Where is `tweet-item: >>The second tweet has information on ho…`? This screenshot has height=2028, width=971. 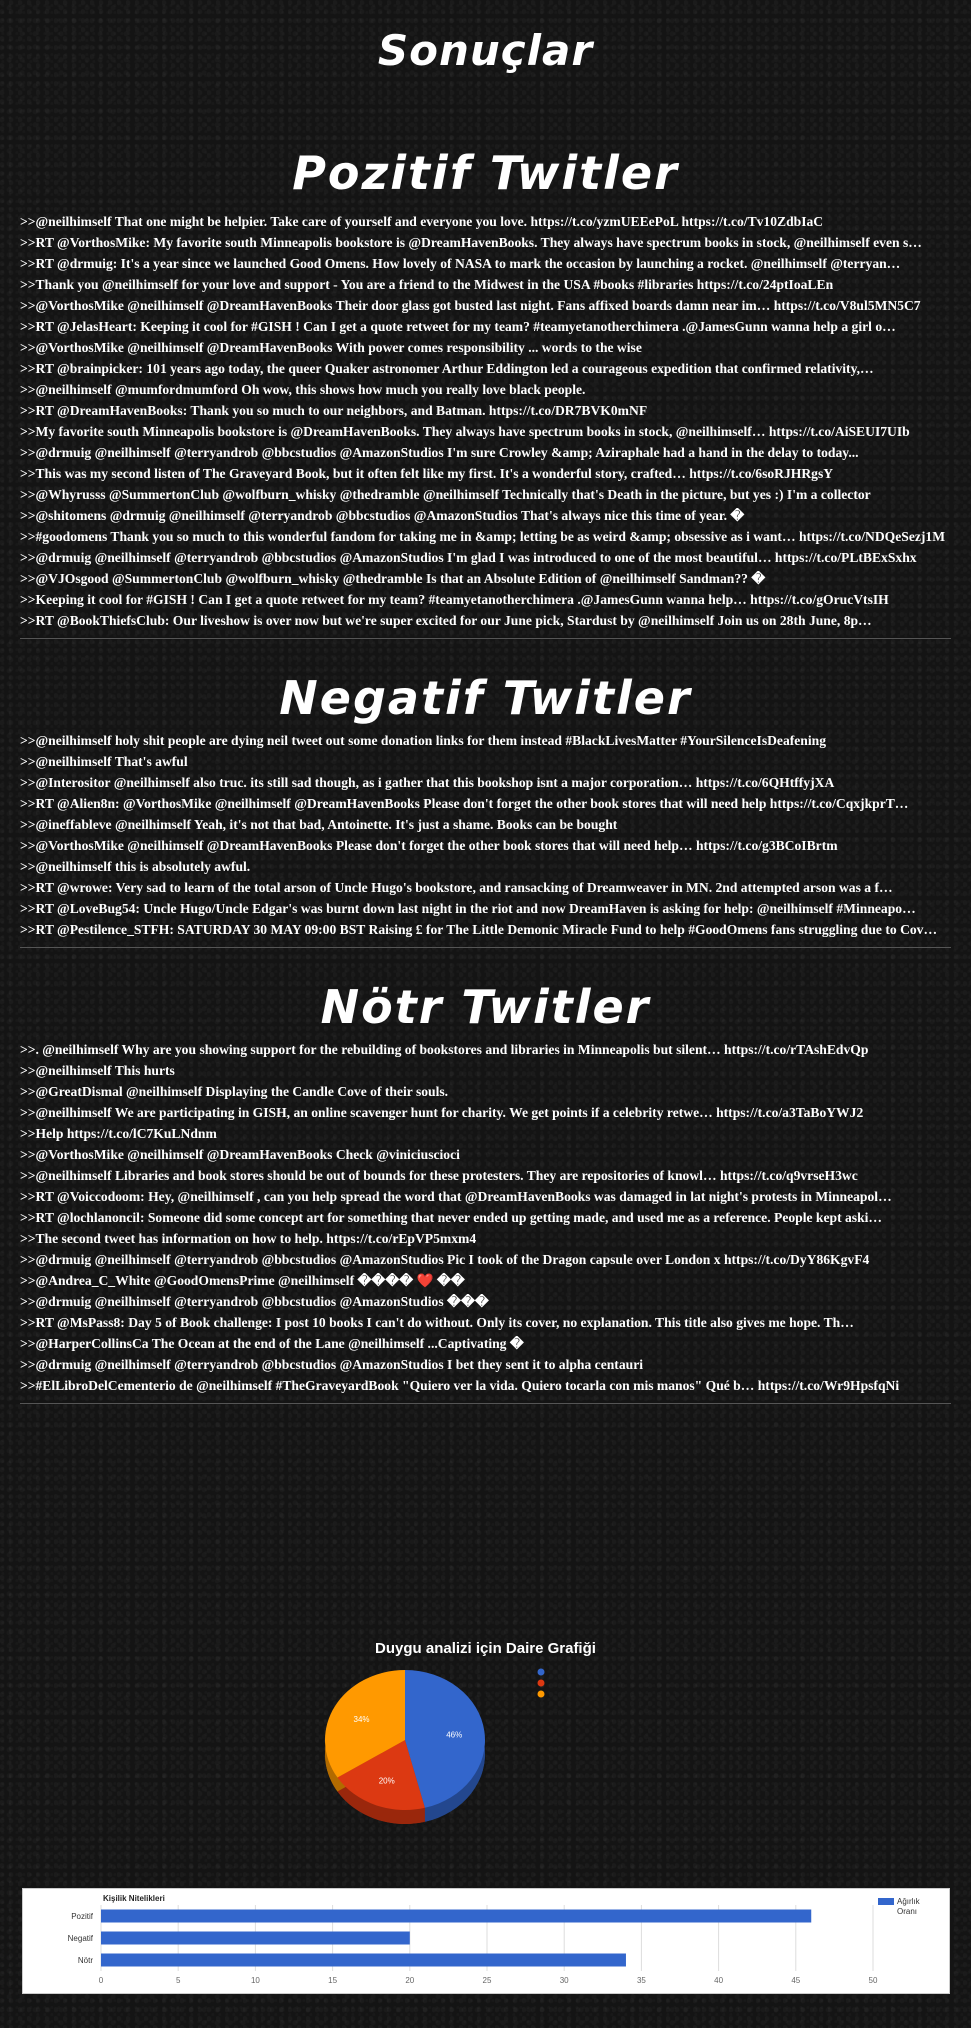 tweet-item: >>The second tweet has information on ho… is located at coordinates (248, 1238).